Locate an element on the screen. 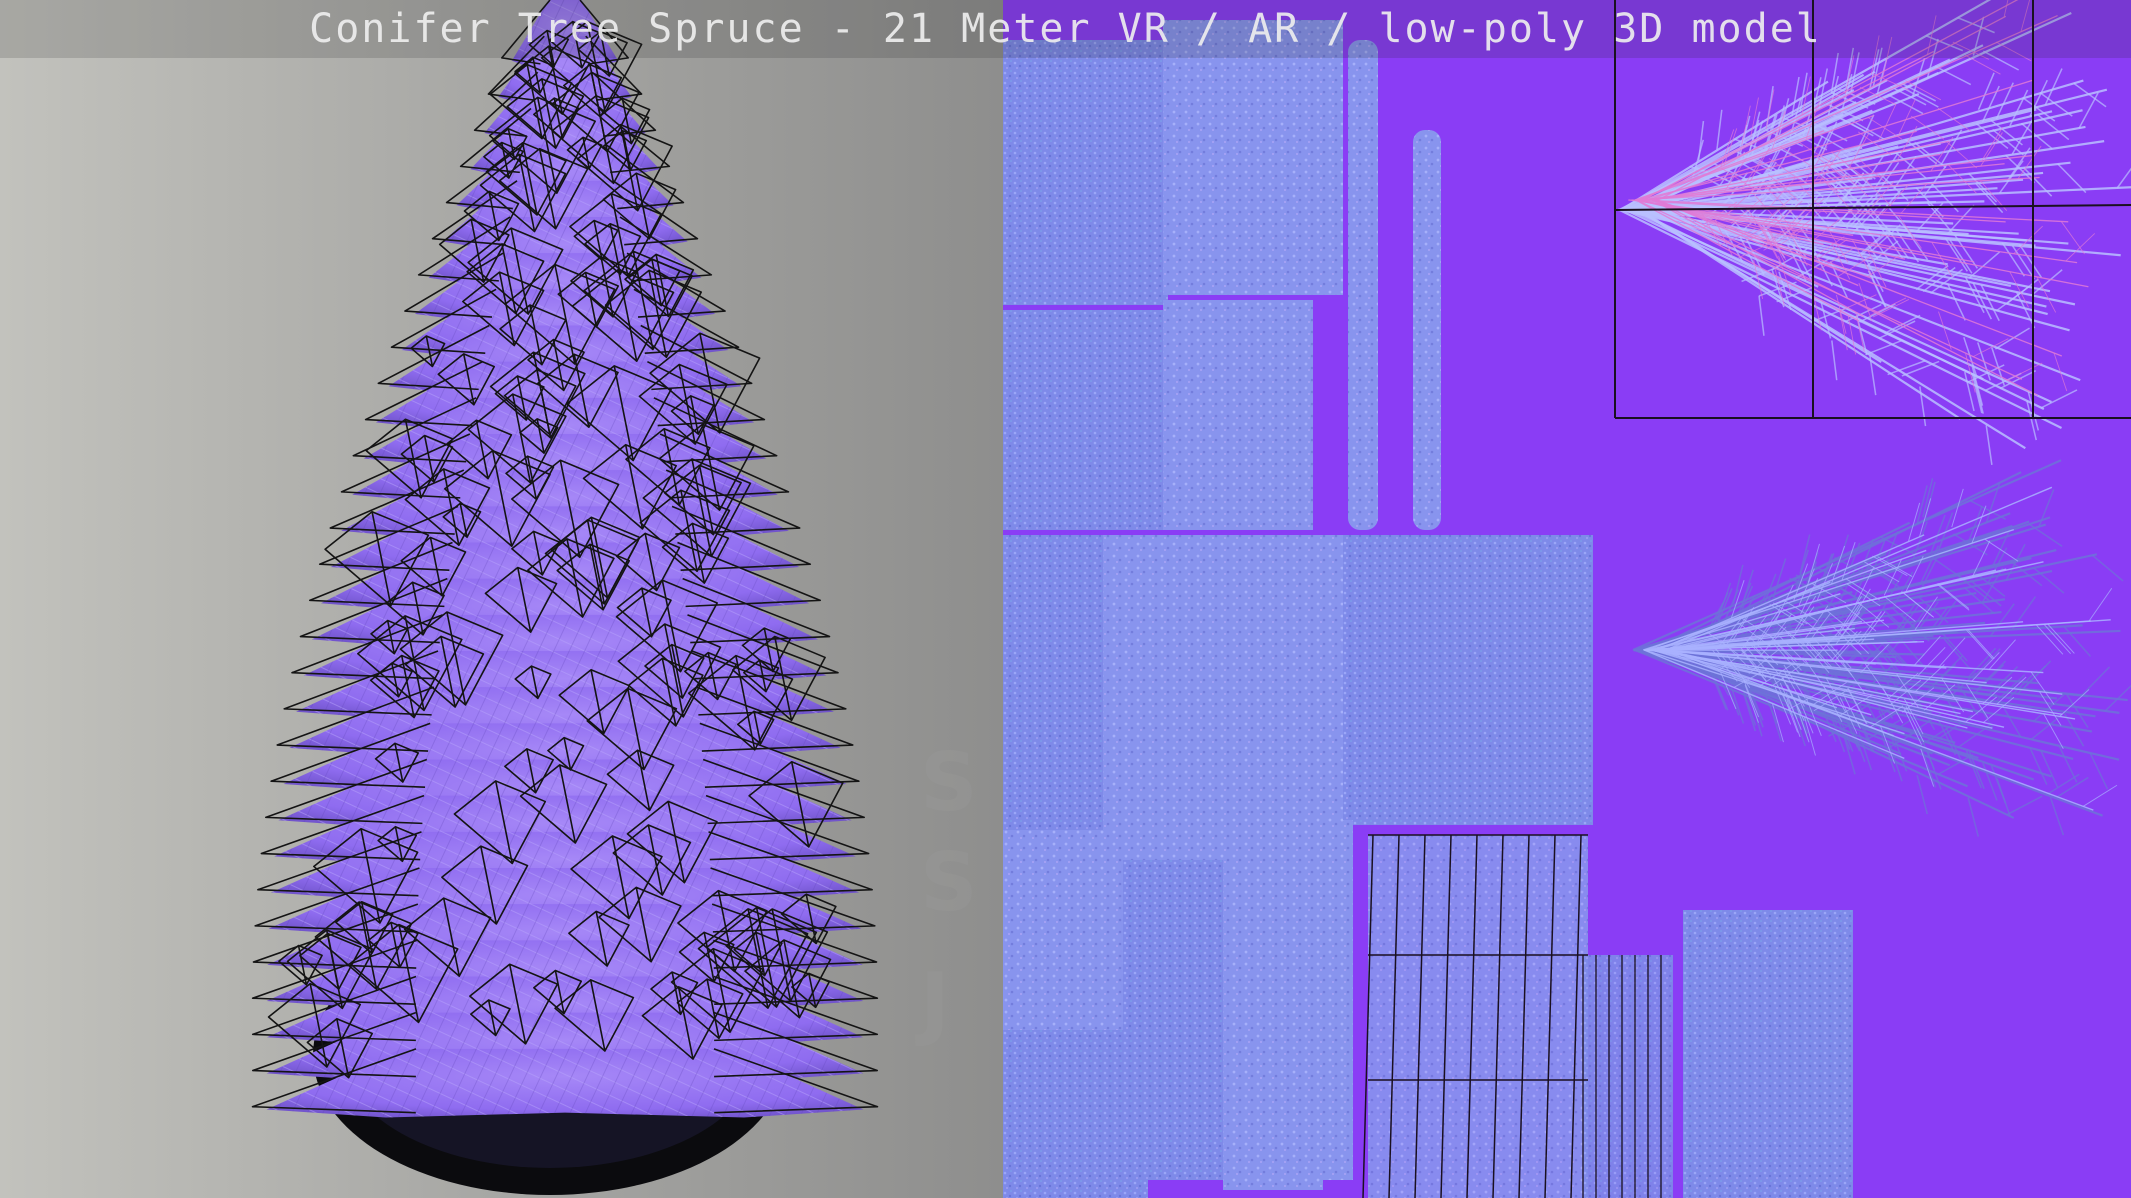 The image size is (2131, 1198). watermark-letters: S S J is located at coordinates (946, 892).